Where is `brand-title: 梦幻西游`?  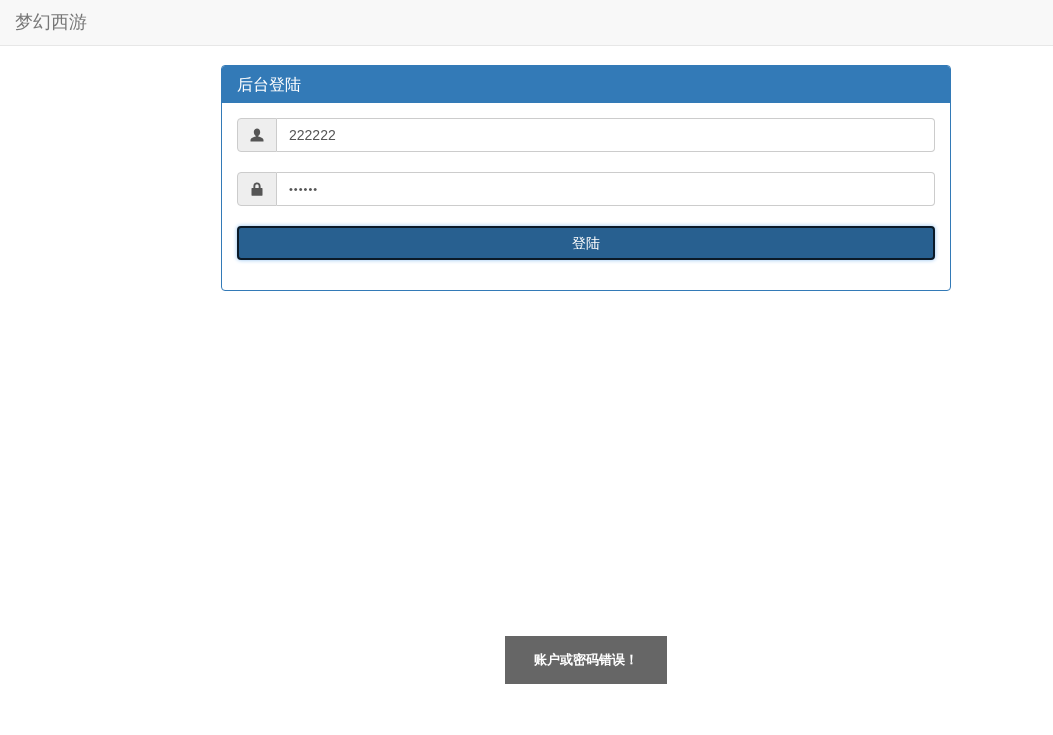 brand-title: 梦幻西游 is located at coordinates (51, 21).